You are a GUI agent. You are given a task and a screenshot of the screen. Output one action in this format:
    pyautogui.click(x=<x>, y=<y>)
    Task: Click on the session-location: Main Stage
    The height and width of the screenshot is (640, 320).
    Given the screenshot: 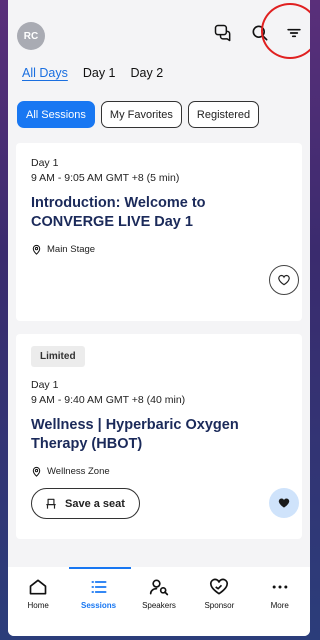 What is the action you would take?
    pyautogui.click(x=146, y=249)
    